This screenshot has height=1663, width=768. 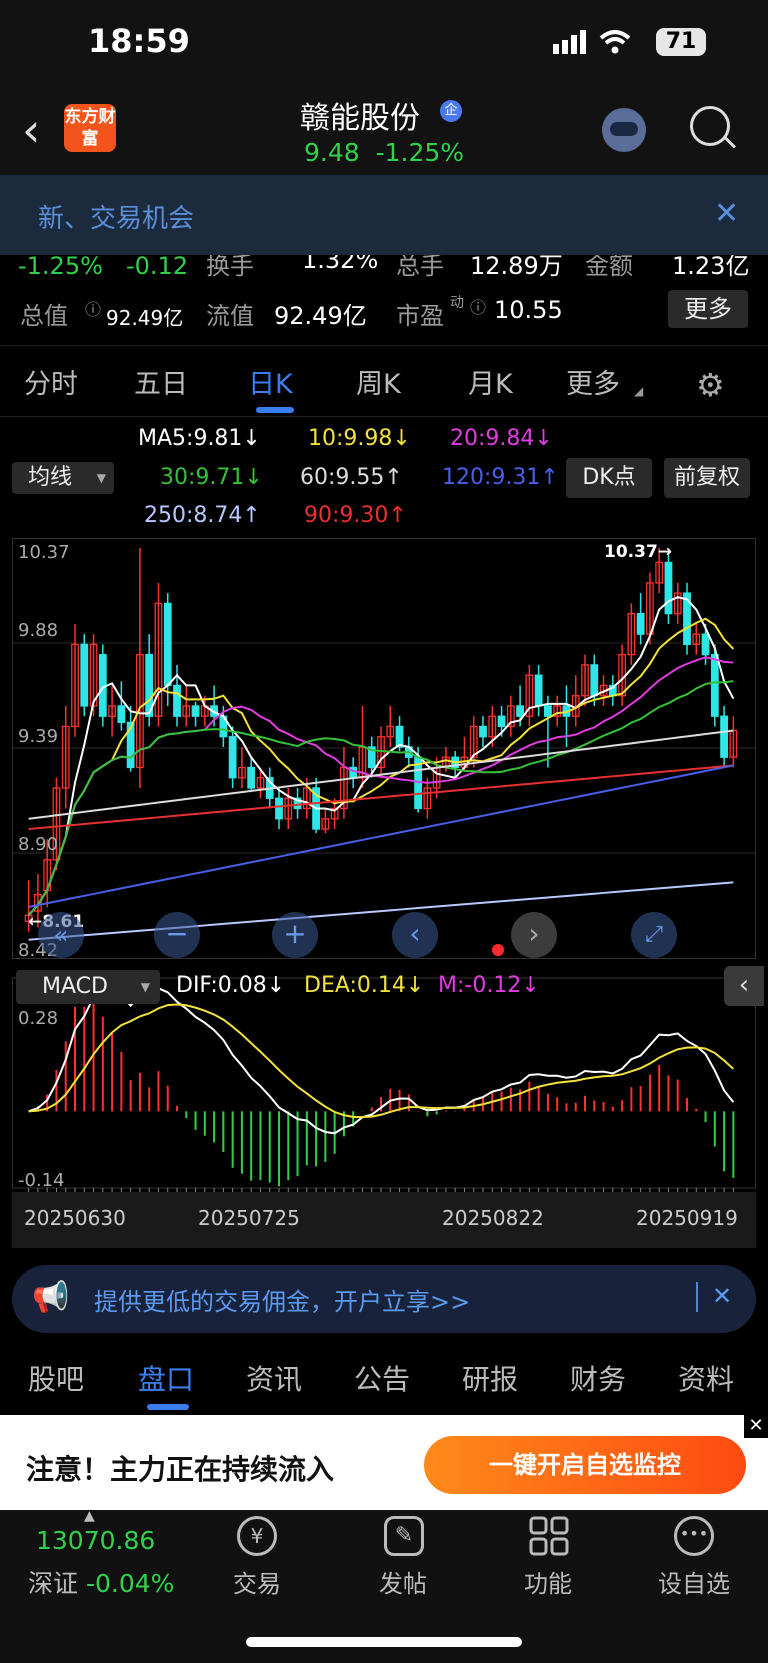 What do you see at coordinates (166, 1378) in the screenshot?
I see `tab-pankou: 盘口` at bounding box center [166, 1378].